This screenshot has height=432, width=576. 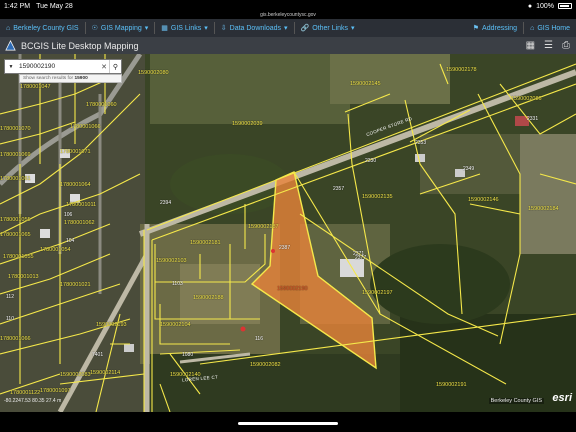 I want to click on layers-icon: ☰, so click(x=548, y=45).